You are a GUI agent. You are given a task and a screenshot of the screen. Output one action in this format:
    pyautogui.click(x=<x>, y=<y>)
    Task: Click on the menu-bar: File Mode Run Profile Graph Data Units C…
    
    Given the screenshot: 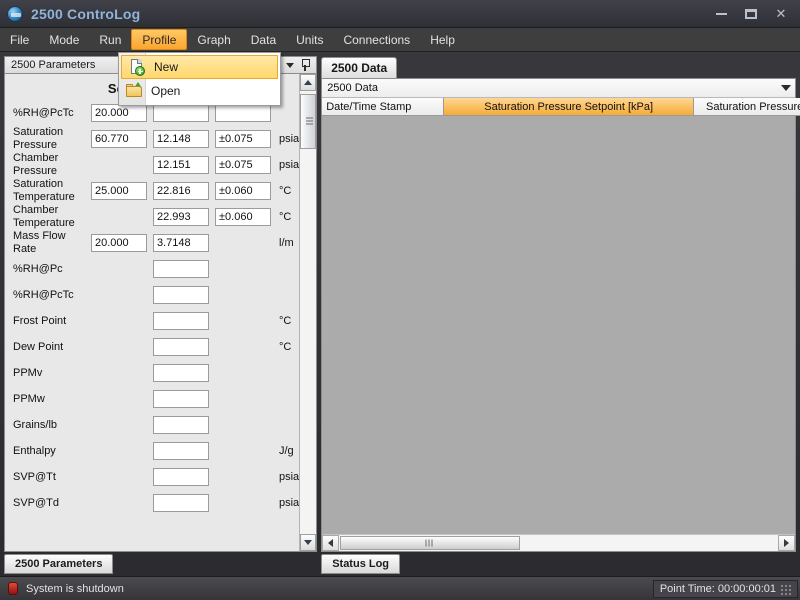 What is the action you would take?
    pyautogui.click(x=400, y=40)
    